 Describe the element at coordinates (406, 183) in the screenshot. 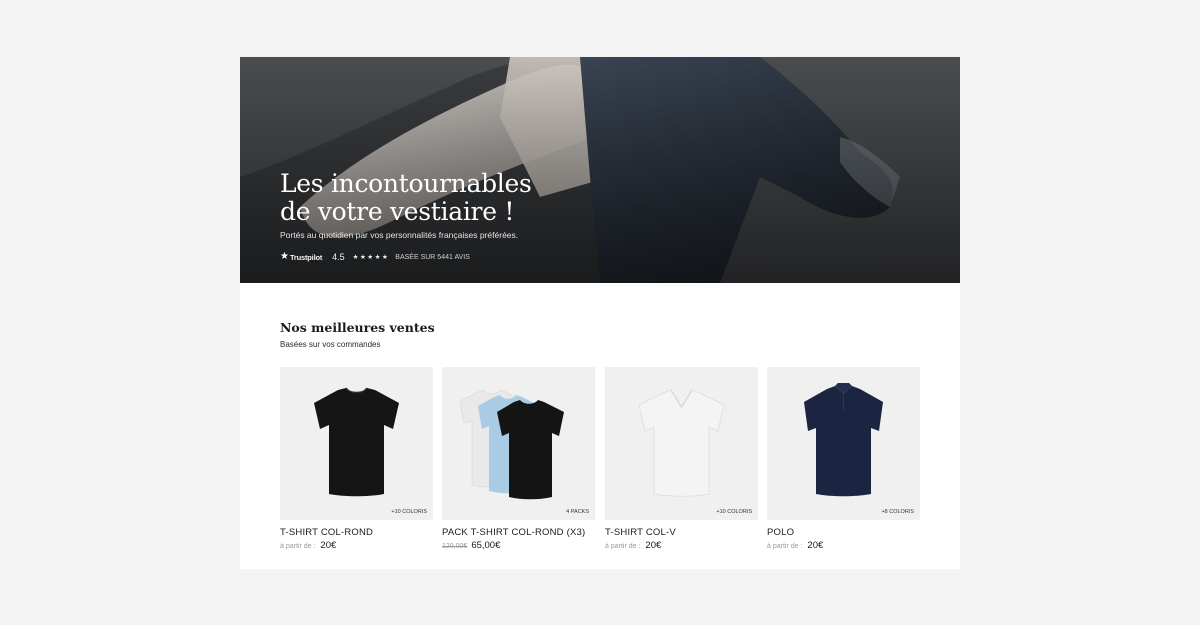

I see `hero-title-line-1: Les incontournables` at that location.